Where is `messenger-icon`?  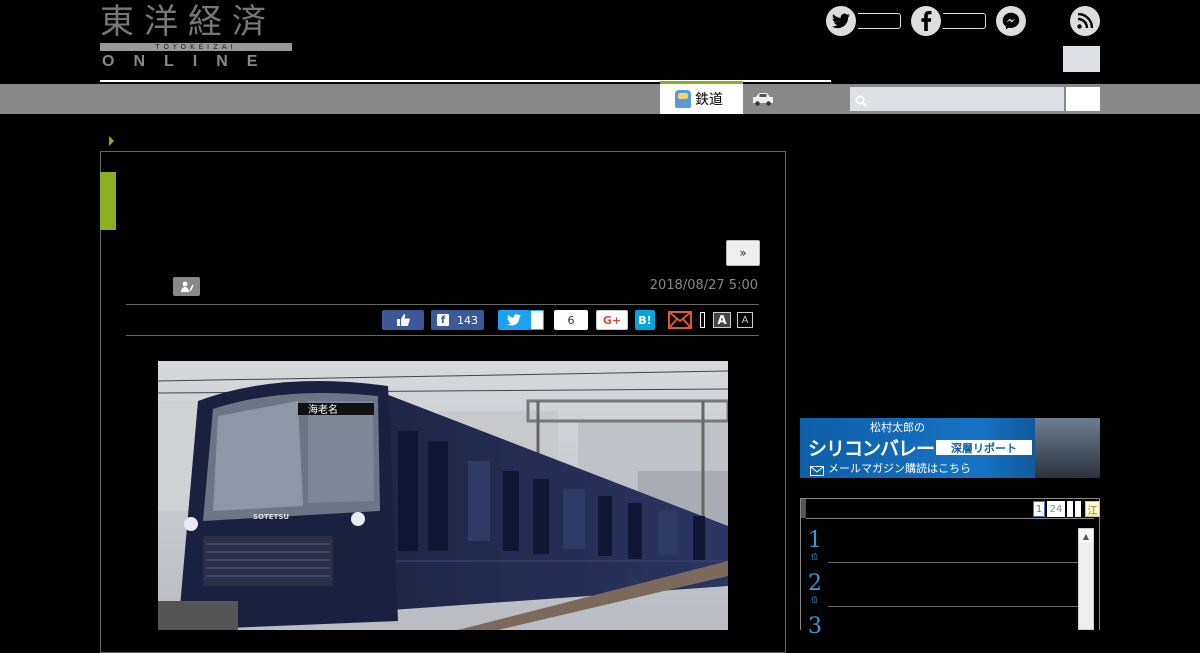
messenger-icon is located at coordinates (1011, 21).